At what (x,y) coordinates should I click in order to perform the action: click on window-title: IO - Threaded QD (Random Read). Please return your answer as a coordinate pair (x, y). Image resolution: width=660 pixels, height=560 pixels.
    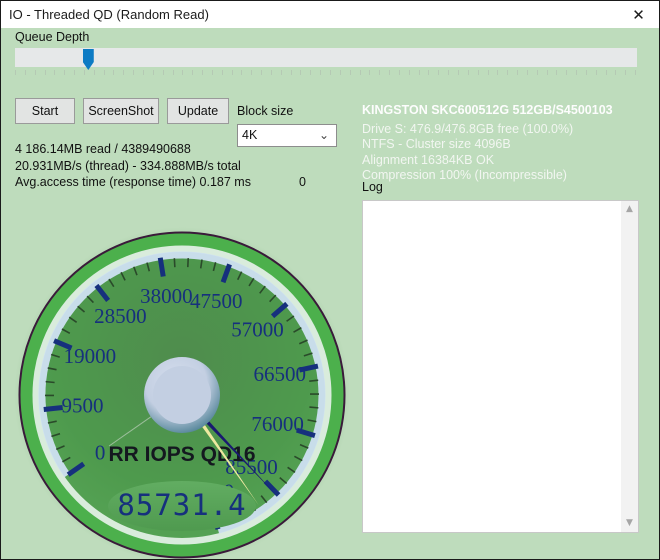
    Looking at the image, I should click on (109, 14).